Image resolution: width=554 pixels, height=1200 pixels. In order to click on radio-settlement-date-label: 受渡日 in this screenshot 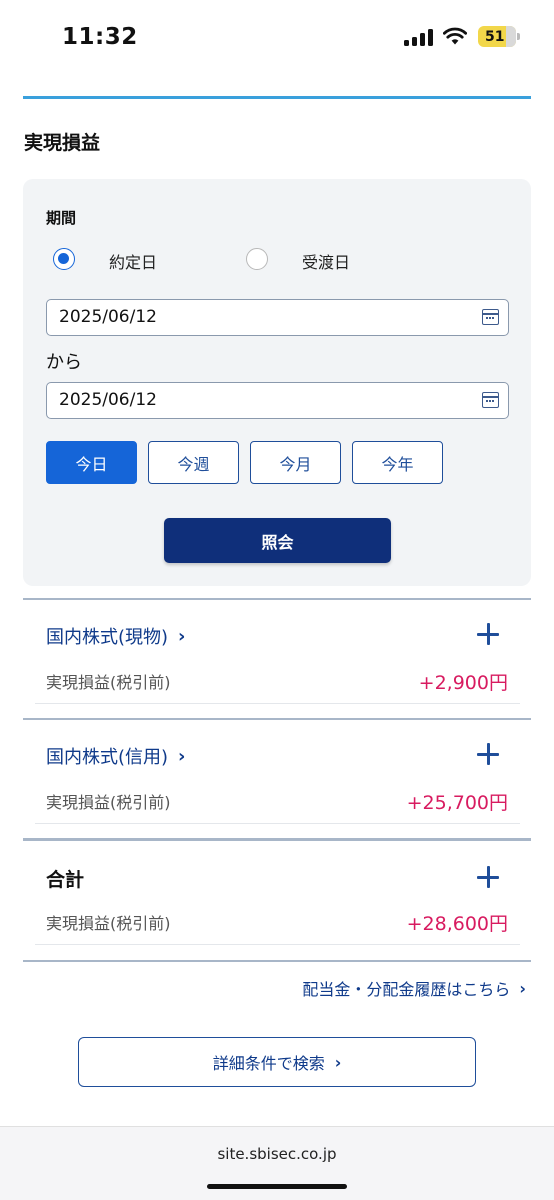, I will do `click(326, 261)`.